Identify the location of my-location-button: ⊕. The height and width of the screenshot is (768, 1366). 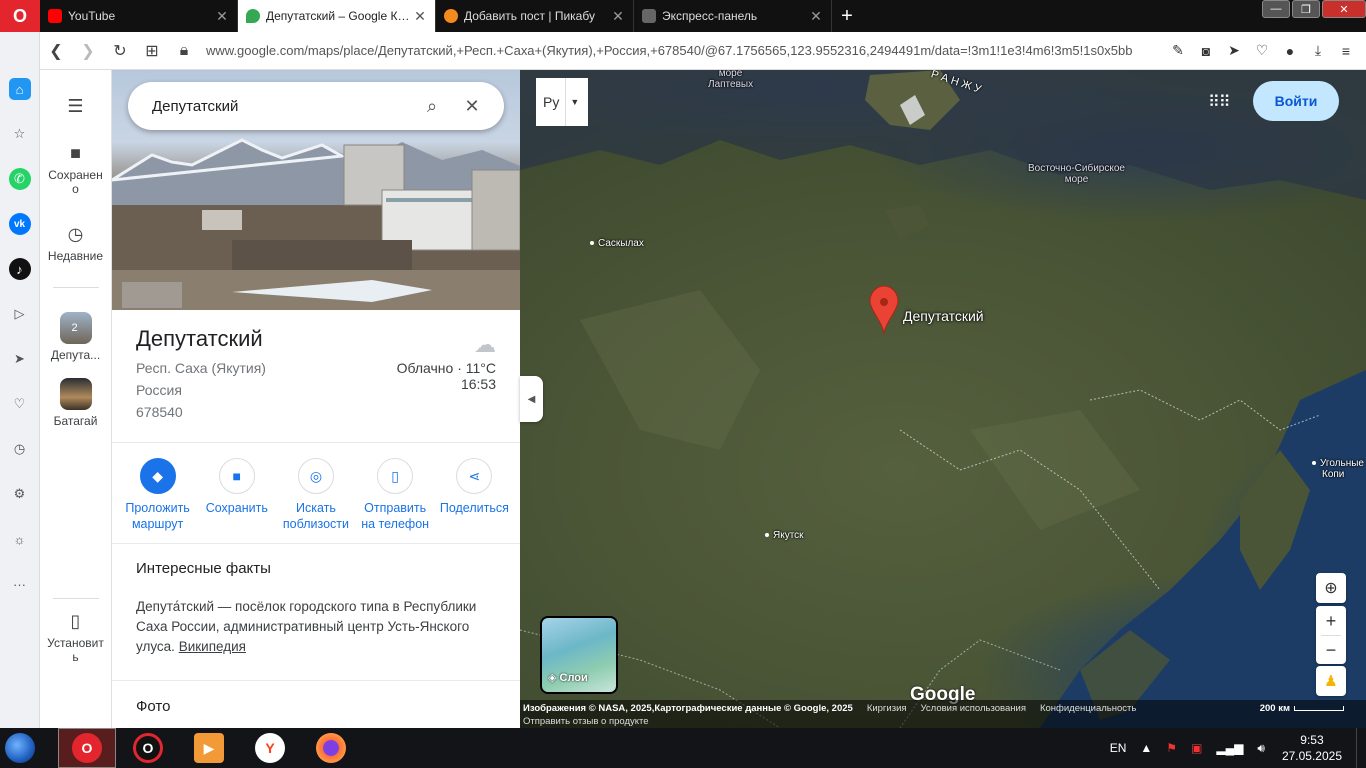
(1331, 588).